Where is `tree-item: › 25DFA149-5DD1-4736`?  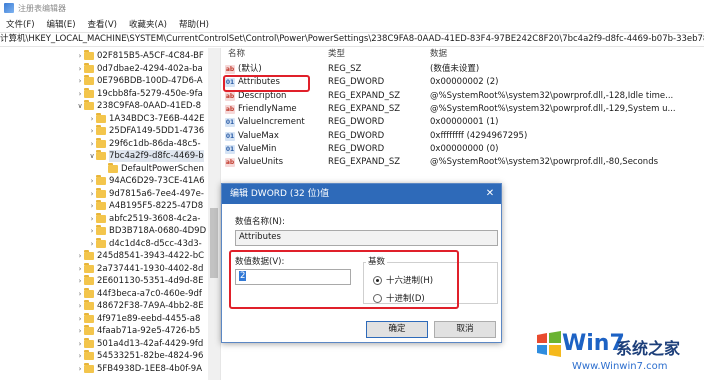 tree-item: › 25DFA149-5DD1-4736 is located at coordinates (146, 131).